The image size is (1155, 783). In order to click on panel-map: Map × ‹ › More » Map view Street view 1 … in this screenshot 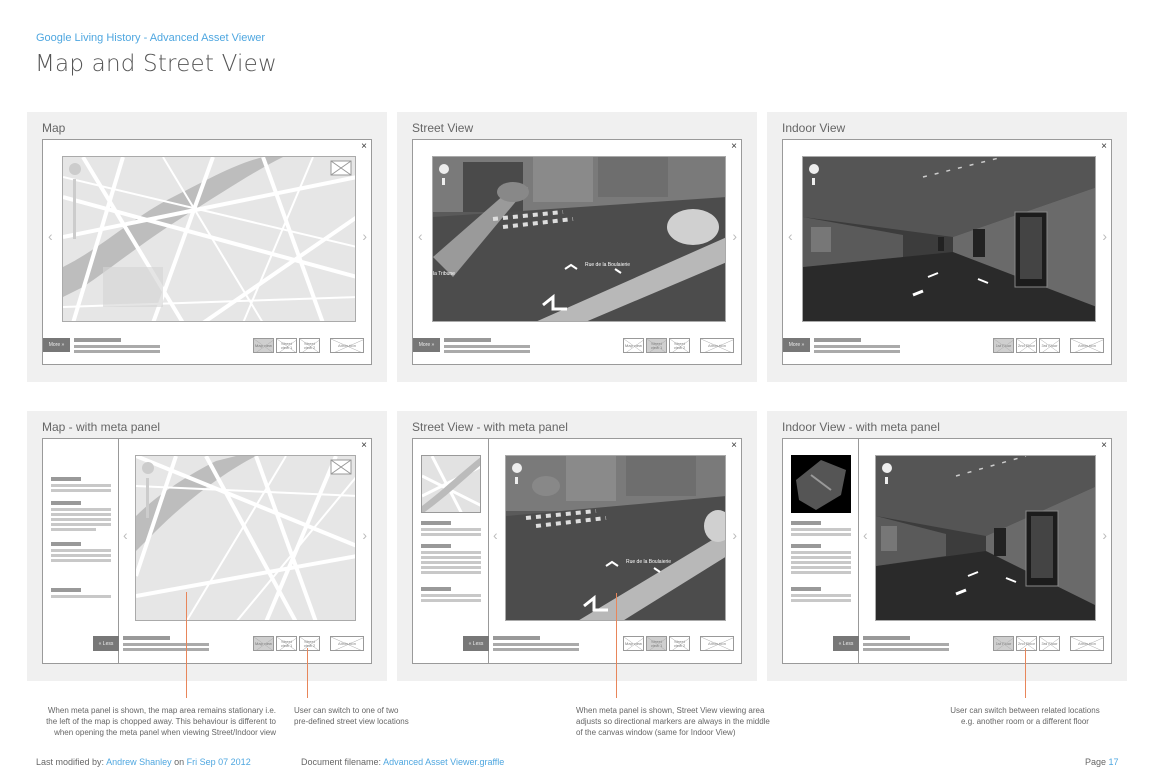, I will do `click(207, 247)`.